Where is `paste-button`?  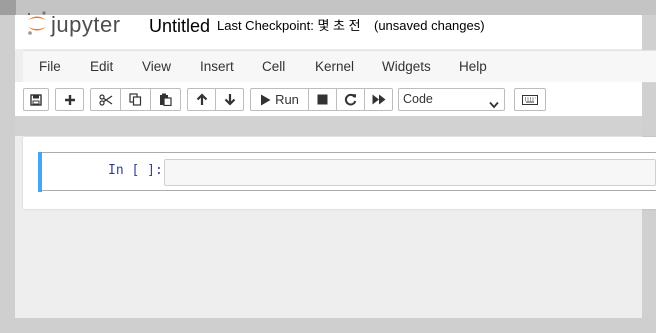 paste-button is located at coordinates (165, 99).